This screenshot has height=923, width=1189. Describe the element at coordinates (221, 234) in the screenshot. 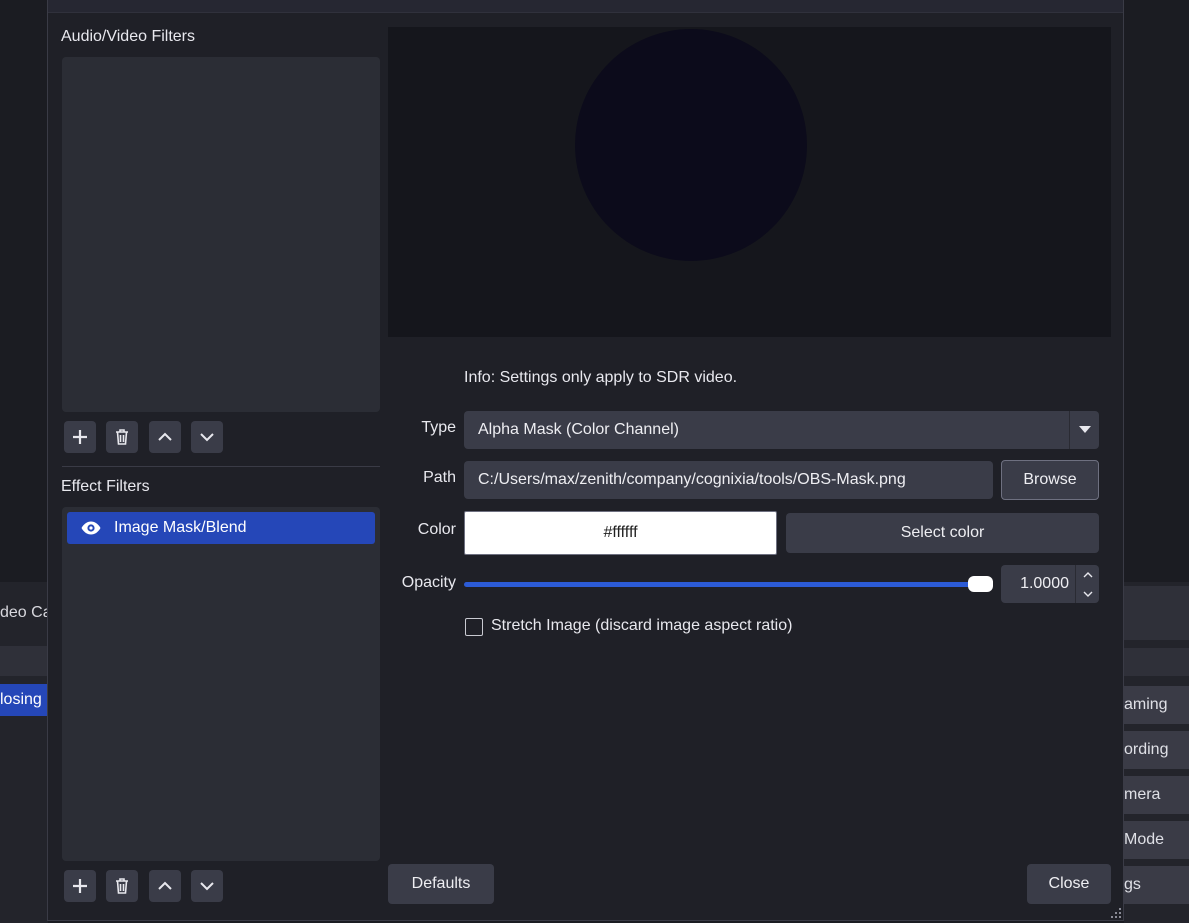

I see `audio-video-filters-list` at that location.